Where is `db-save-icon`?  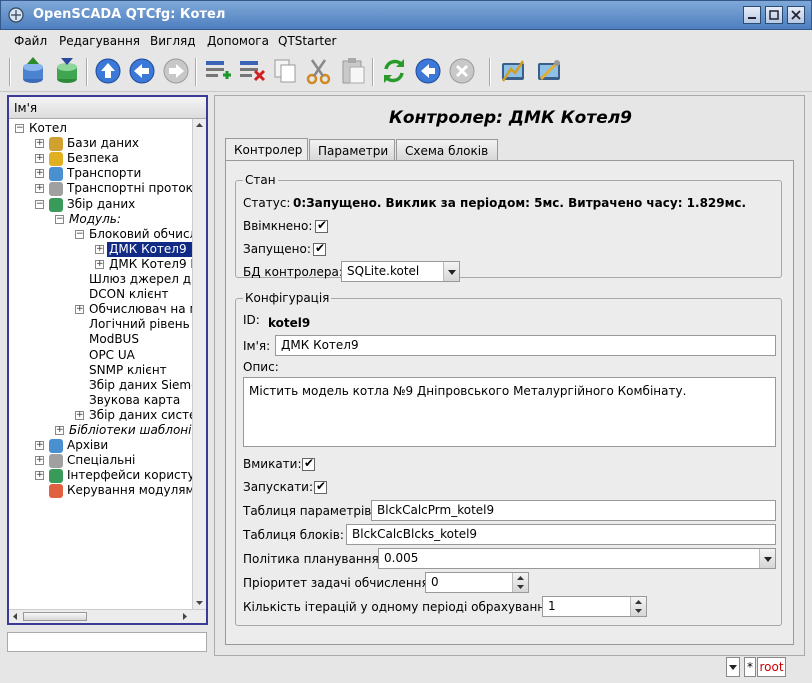
db-save-icon is located at coordinates (67, 71).